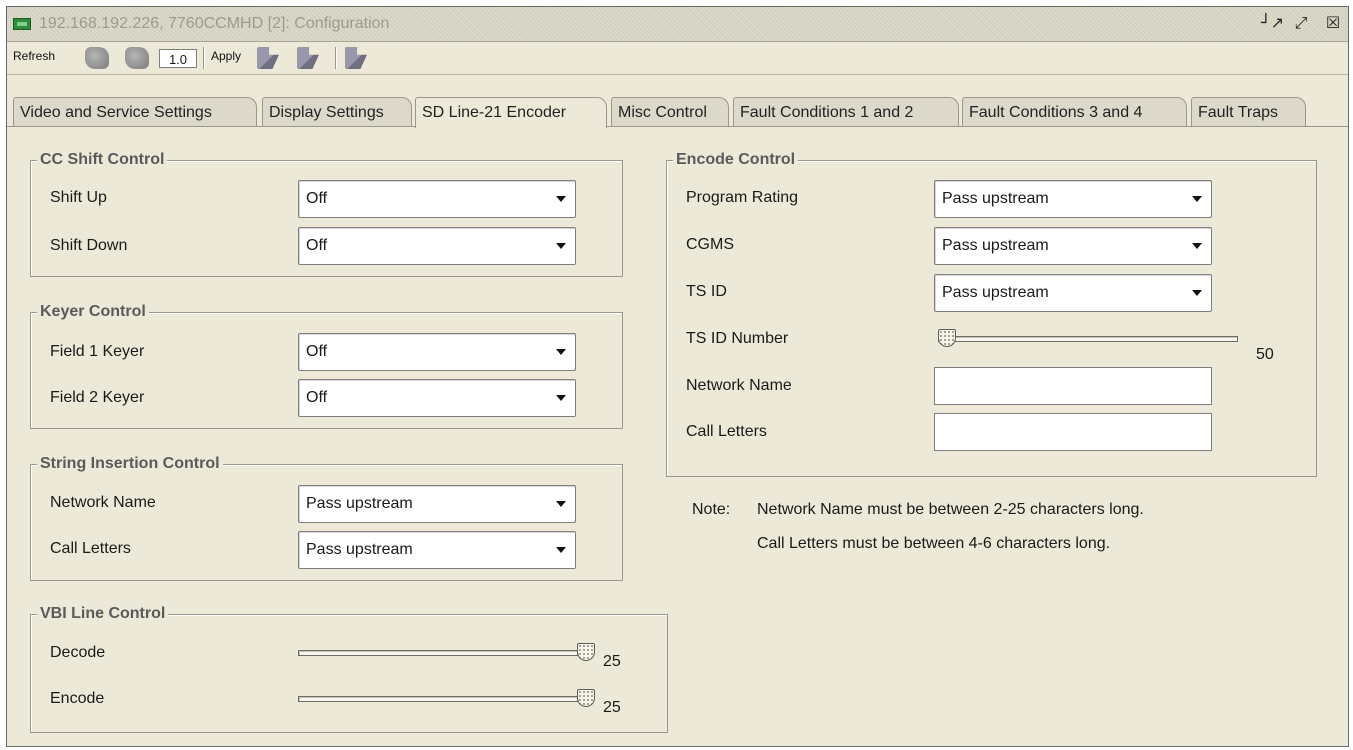 Image resolution: width=1353 pixels, height=750 pixels. Describe the element at coordinates (612, 707) in the screenshot. I see `encode-value: 25` at that location.